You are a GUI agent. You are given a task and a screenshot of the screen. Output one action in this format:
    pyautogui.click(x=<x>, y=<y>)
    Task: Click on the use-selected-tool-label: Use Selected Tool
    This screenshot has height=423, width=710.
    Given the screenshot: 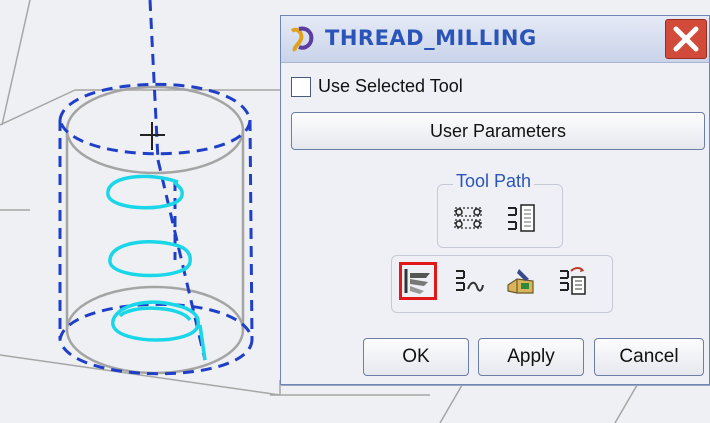 What is the action you would take?
    pyautogui.click(x=390, y=86)
    